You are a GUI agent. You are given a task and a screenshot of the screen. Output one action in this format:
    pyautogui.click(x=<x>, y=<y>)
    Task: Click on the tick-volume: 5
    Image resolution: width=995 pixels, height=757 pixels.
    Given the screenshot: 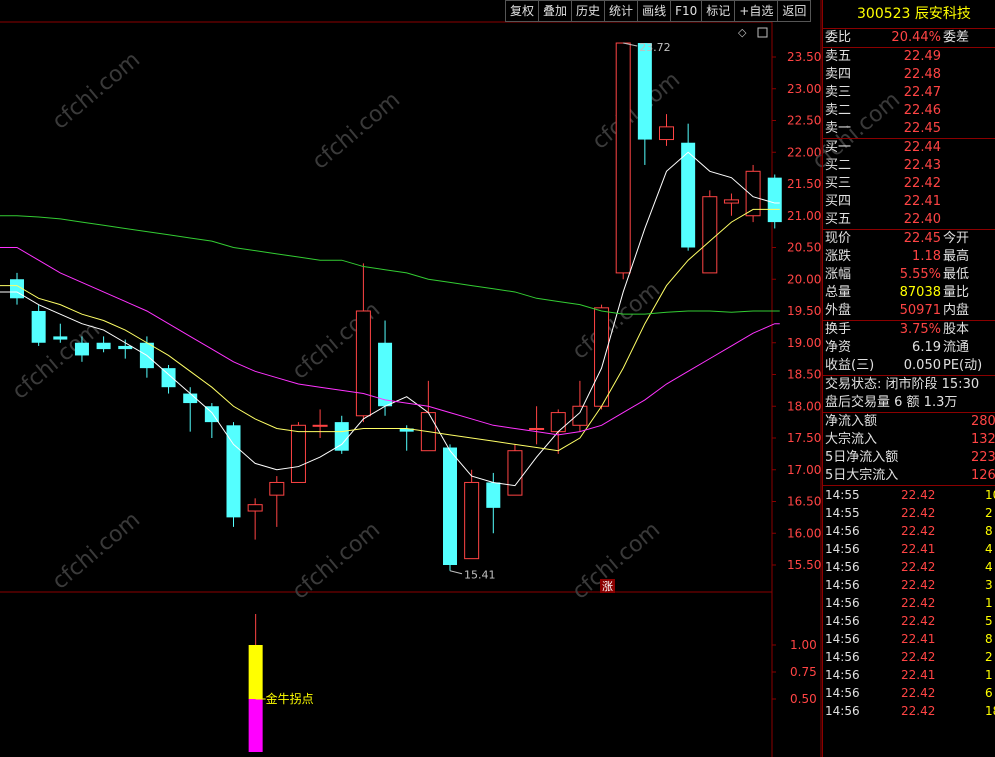 What is the action you would take?
    pyautogui.click(x=989, y=621)
    